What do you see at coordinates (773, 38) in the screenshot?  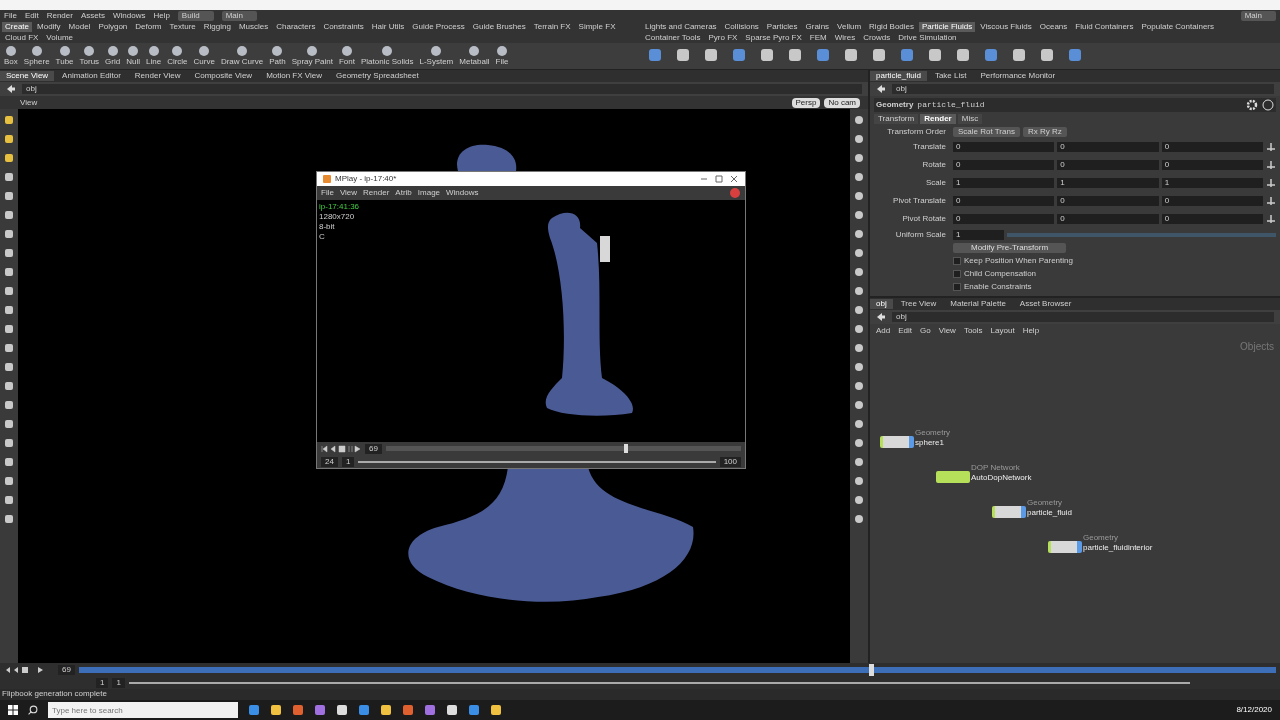 I see `shelf-tab: Sparse Pyro FX` at bounding box center [773, 38].